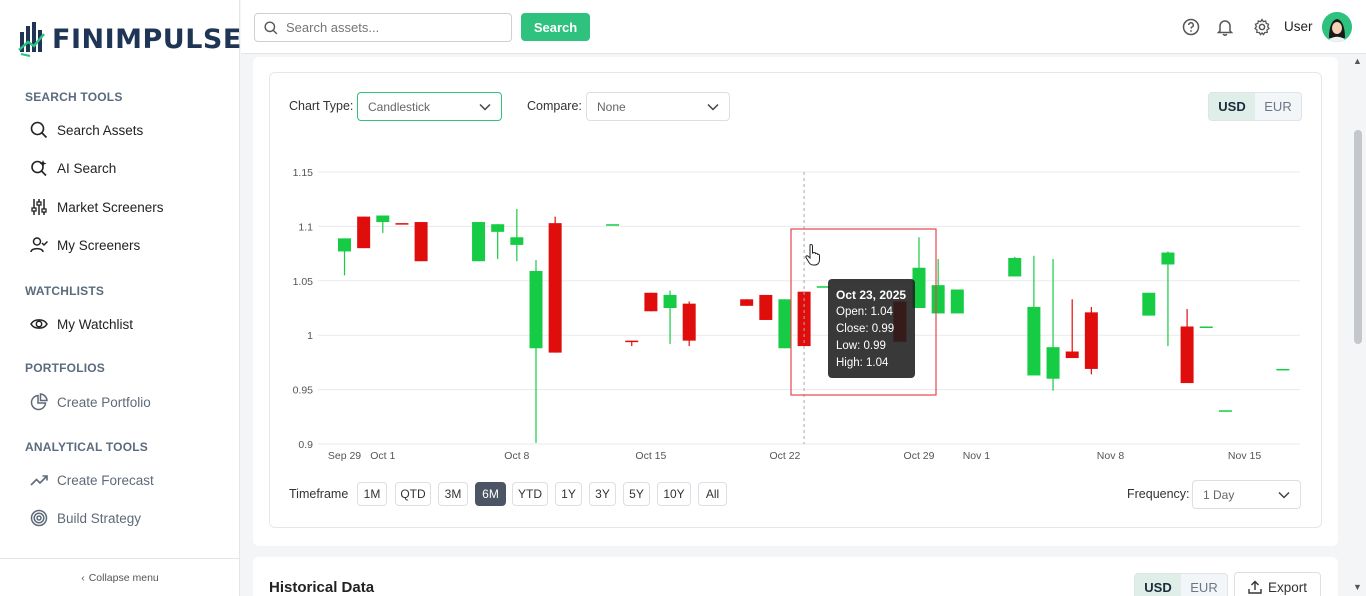  I want to click on frequency-select: 1 Day, so click(1246, 494).